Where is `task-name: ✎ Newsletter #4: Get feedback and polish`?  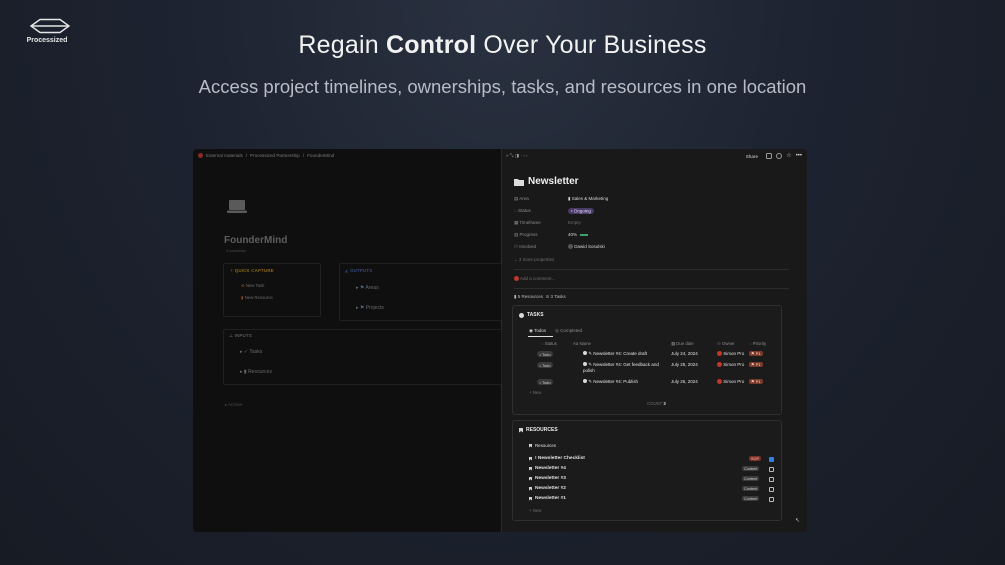
task-name: ✎ Newsletter #4: Get feedback and polish is located at coordinates (623, 368).